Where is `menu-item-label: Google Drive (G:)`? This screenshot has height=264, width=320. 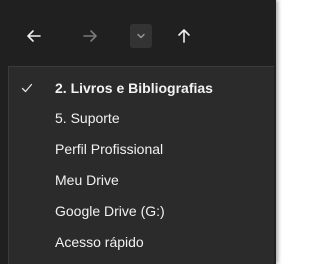
menu-item-label: Google Drive (G:) is located at coordinates (110, 211).